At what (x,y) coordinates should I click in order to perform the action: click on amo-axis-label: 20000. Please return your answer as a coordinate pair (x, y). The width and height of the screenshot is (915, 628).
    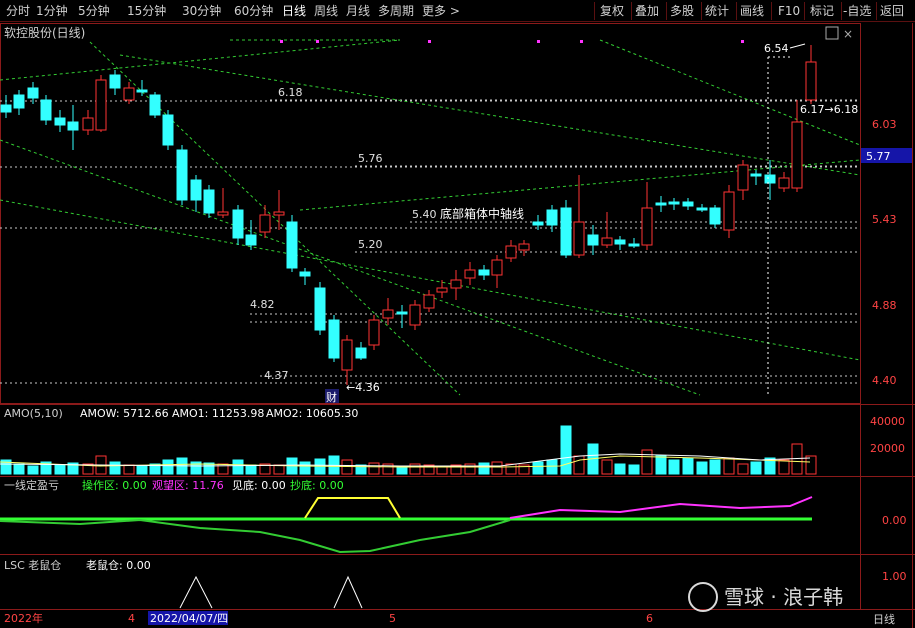
    Looking at the image, I should click on (887, 448).